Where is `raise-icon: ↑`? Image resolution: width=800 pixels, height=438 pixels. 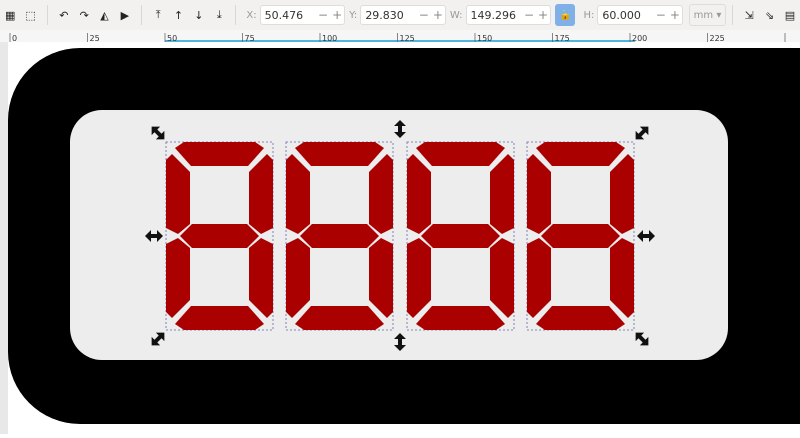 raise-icon: ↑ is located at coordinates (178, 15).